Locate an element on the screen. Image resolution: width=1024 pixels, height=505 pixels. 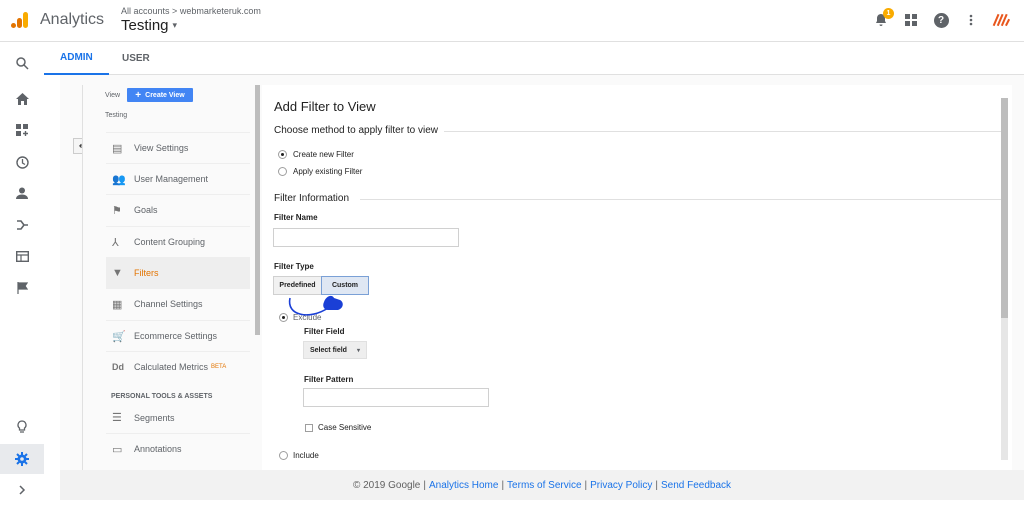
breadcrumb-root: All accounts is located at coordinates (145, 11).